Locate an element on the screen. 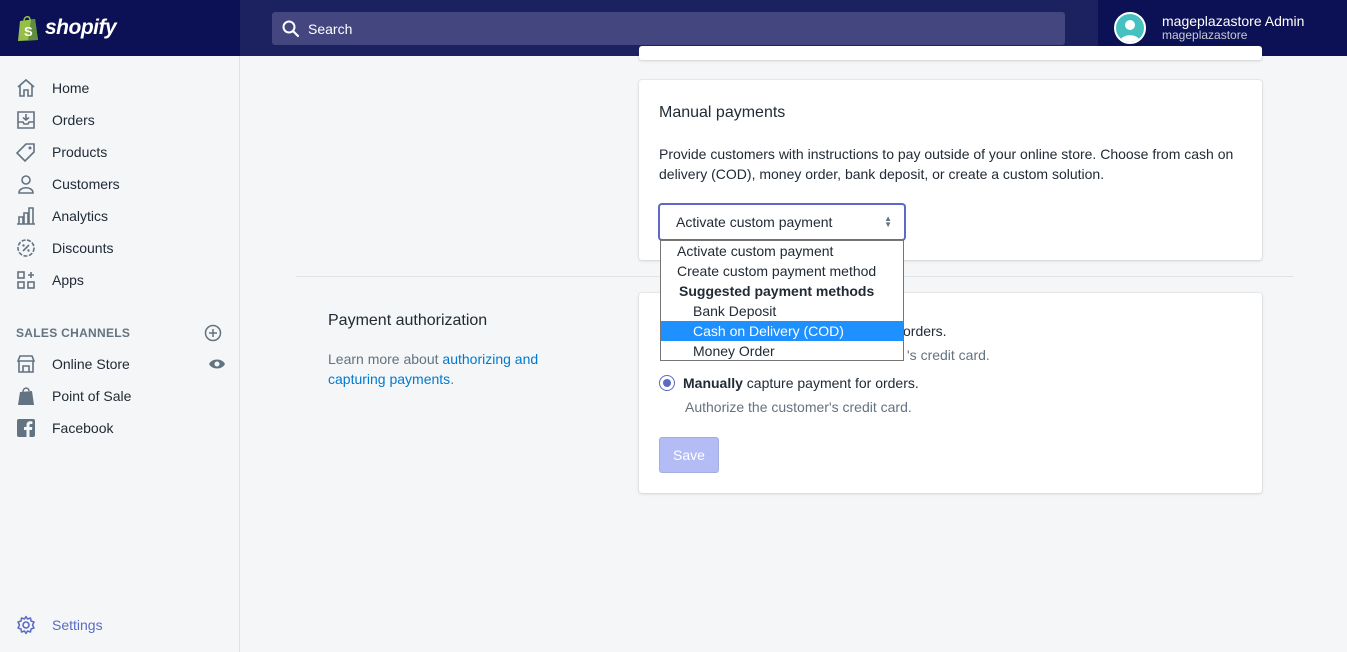 The width and height of the screenshot is (1347, 652). manual-capture-bold: Manually is located at coordinates (713, 383).